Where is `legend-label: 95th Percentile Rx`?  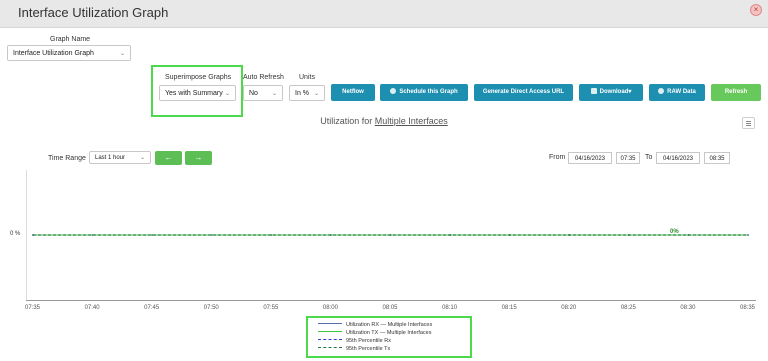
legend-label: 95th Percentile Rx is located at coordinates (368, 341).